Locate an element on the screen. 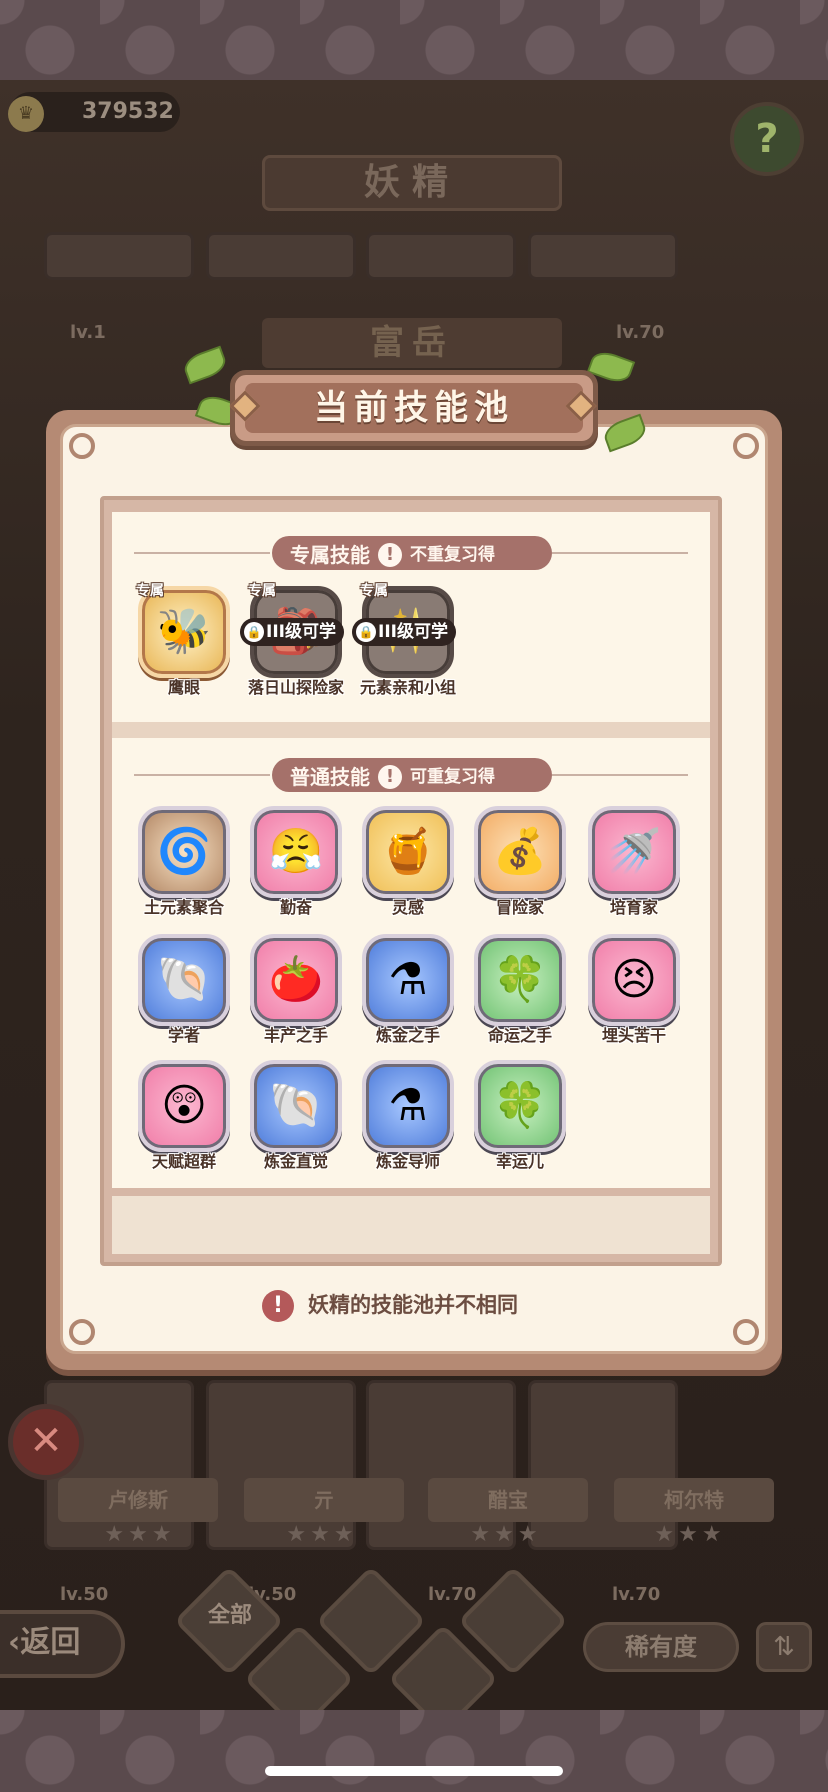  back-button: ‹返回 is located at coordinates (62, 1644).